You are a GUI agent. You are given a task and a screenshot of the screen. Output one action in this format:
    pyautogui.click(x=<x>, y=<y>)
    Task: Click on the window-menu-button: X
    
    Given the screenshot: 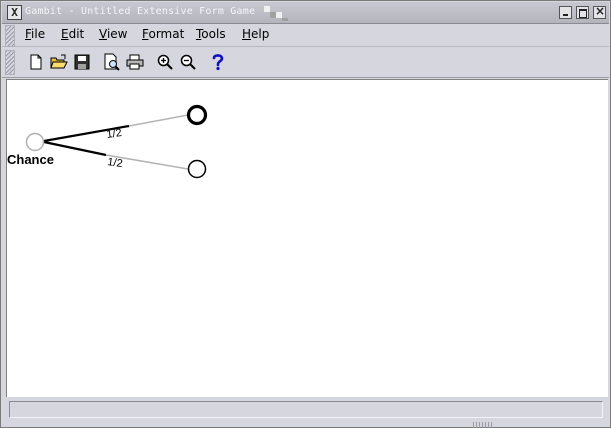 What is the action you would take?
    pyautogui.click(x=14, y=12)
    